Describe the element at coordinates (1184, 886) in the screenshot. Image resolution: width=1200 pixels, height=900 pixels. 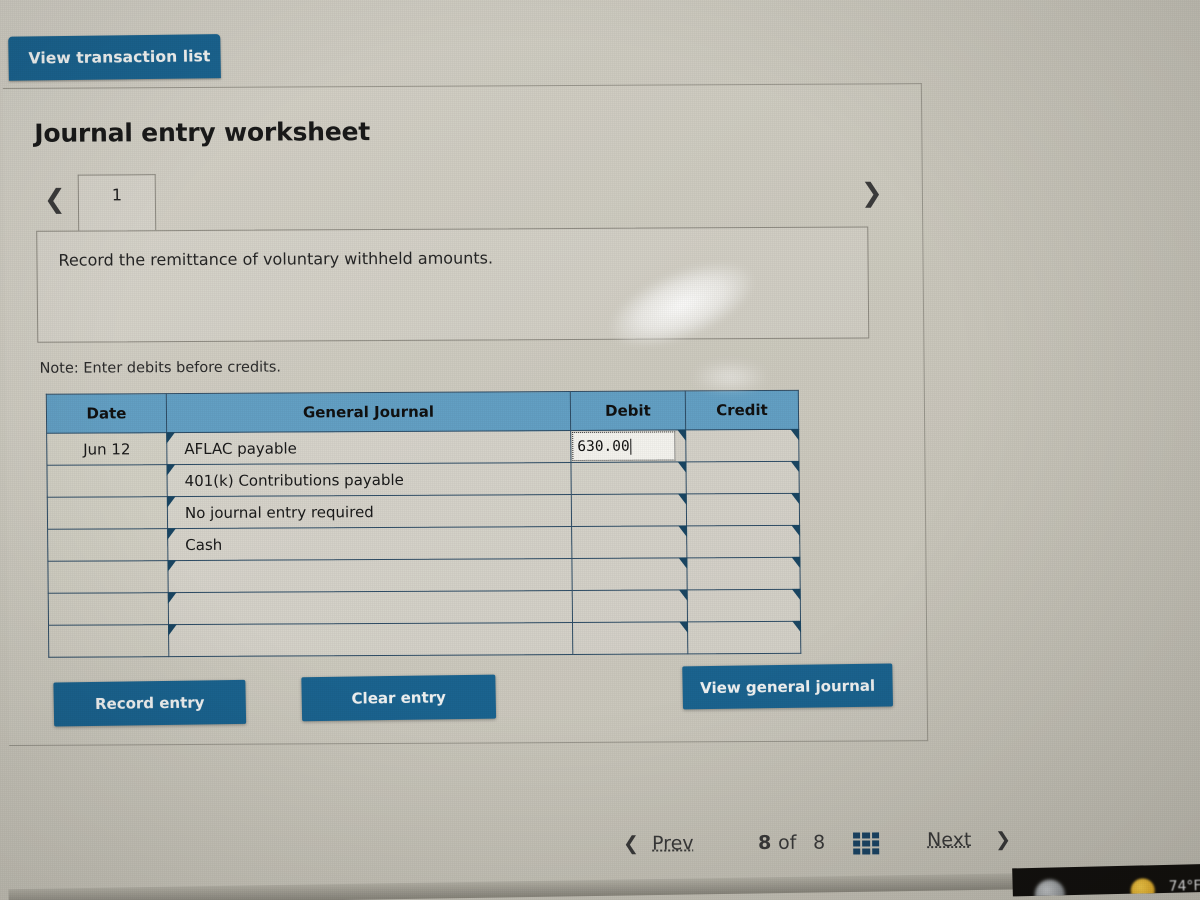
I see `temperature-label: 74°F` at that location.